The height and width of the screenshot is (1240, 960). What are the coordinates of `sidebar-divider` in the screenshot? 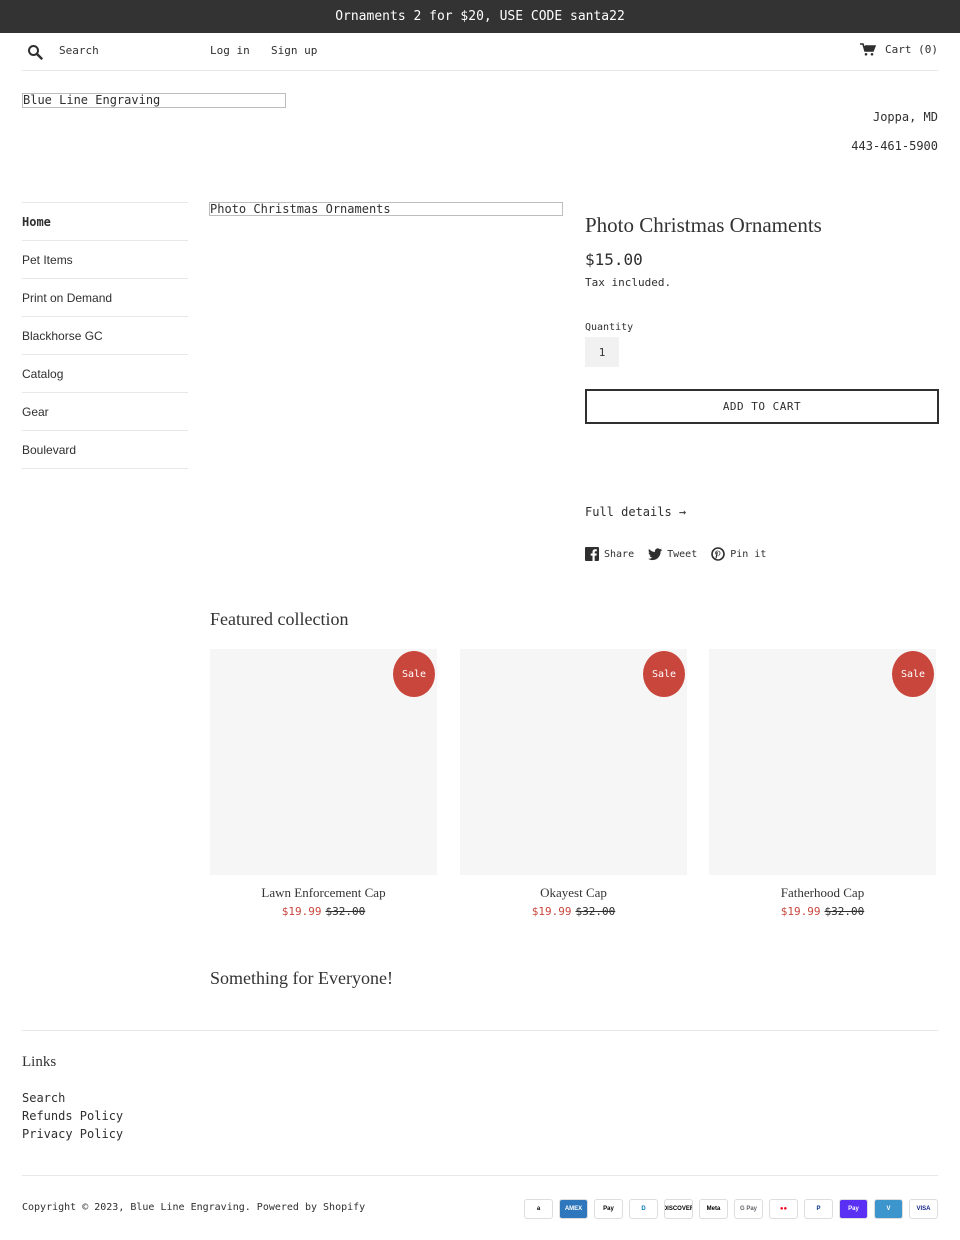 It's located at (105, 468).